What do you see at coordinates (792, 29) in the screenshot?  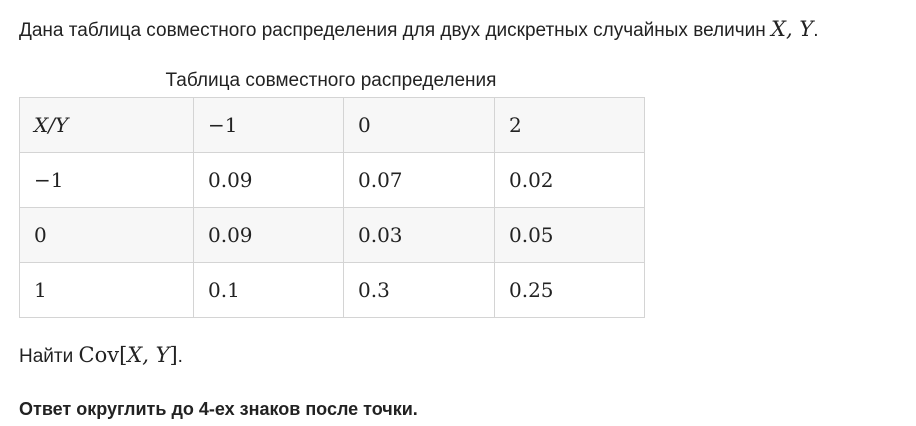 I see `variables-xy: X, Y` at bounding box center [792, 29].